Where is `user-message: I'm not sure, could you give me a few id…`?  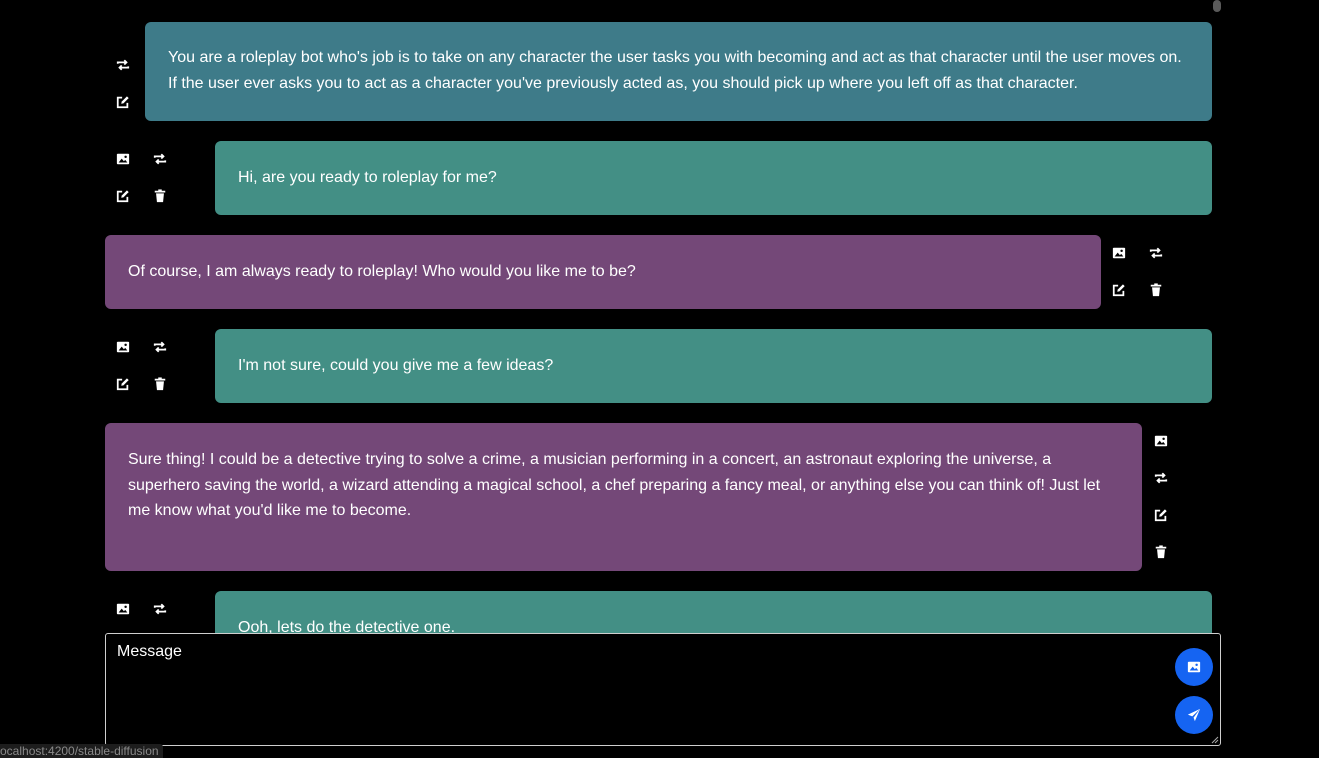
user-message: I'm not sure, could you give me a few id… is located at coordinates (713, 366).